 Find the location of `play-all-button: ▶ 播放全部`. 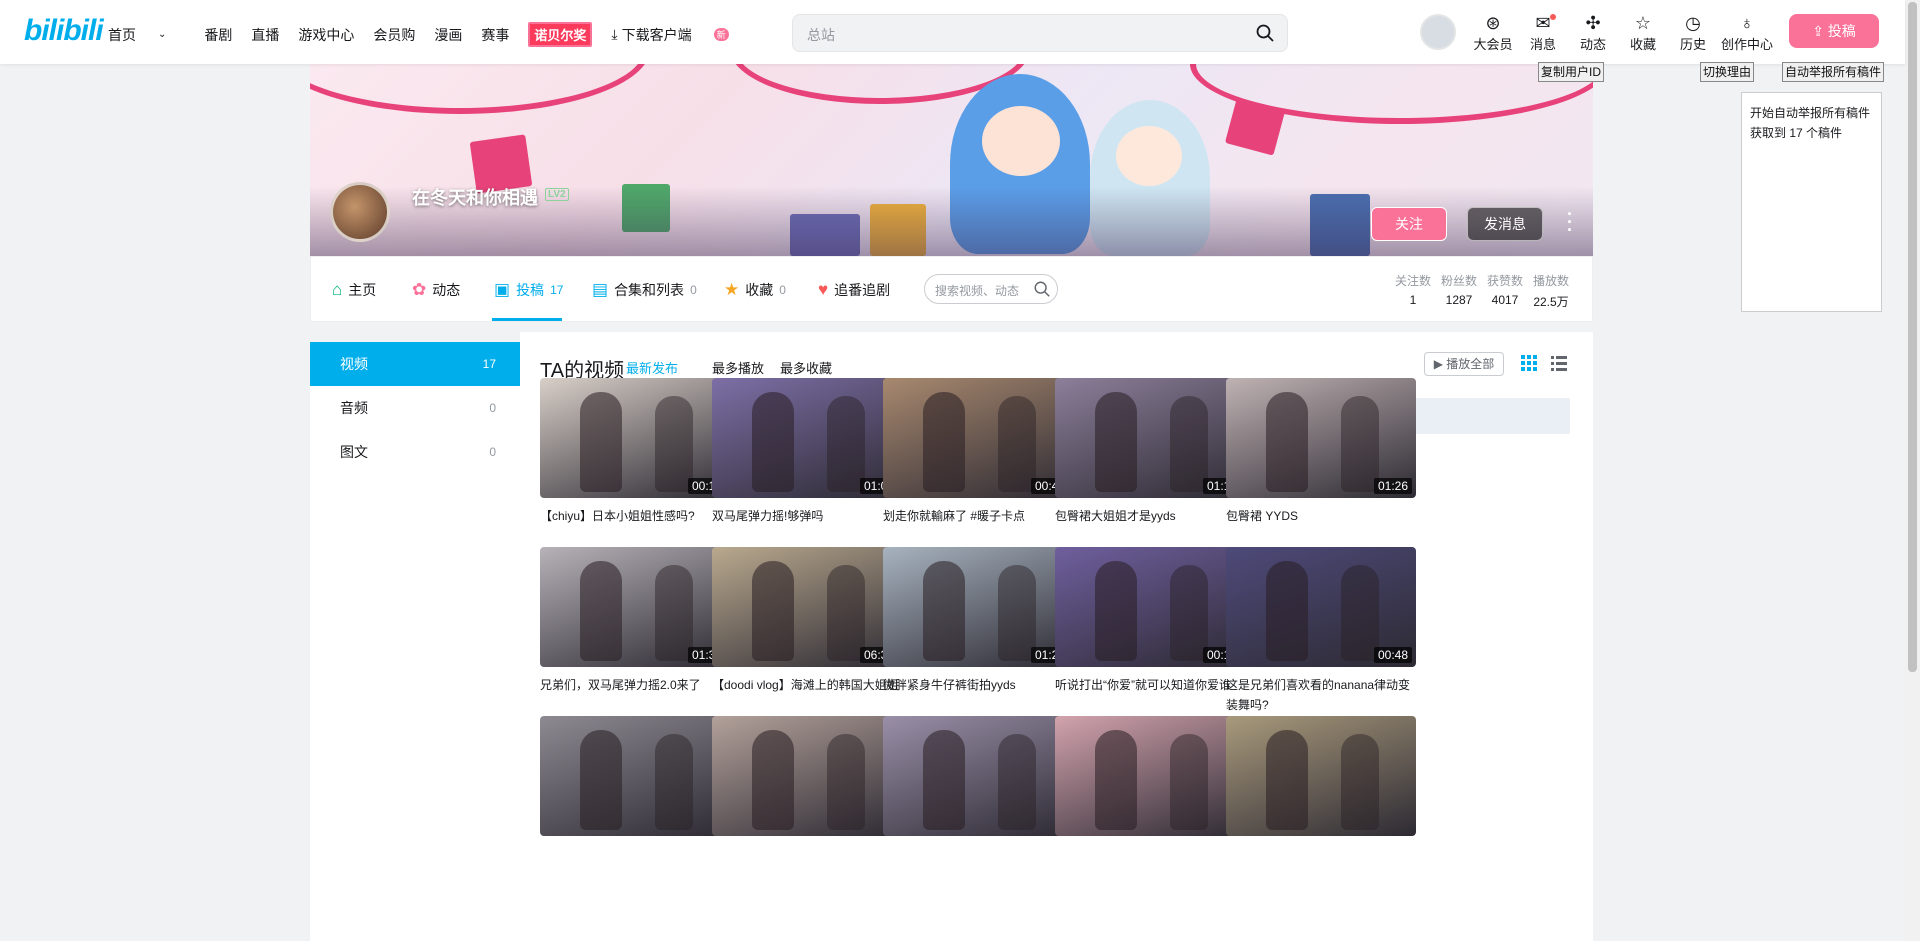

play-all-button: ▶ 播放全部 is located at coordinates (1464, 364).